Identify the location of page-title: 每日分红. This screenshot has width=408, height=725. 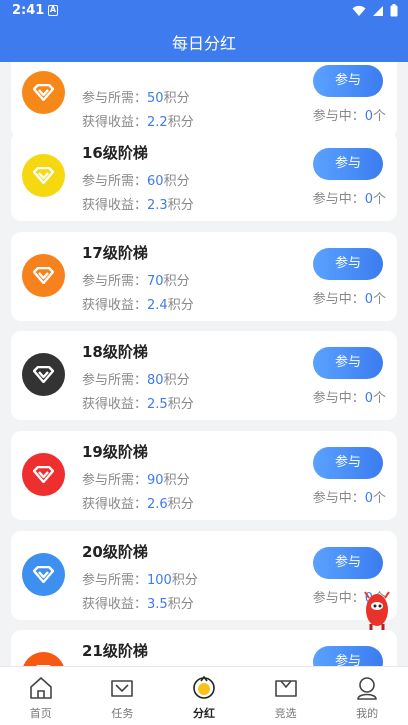
(203, 43).